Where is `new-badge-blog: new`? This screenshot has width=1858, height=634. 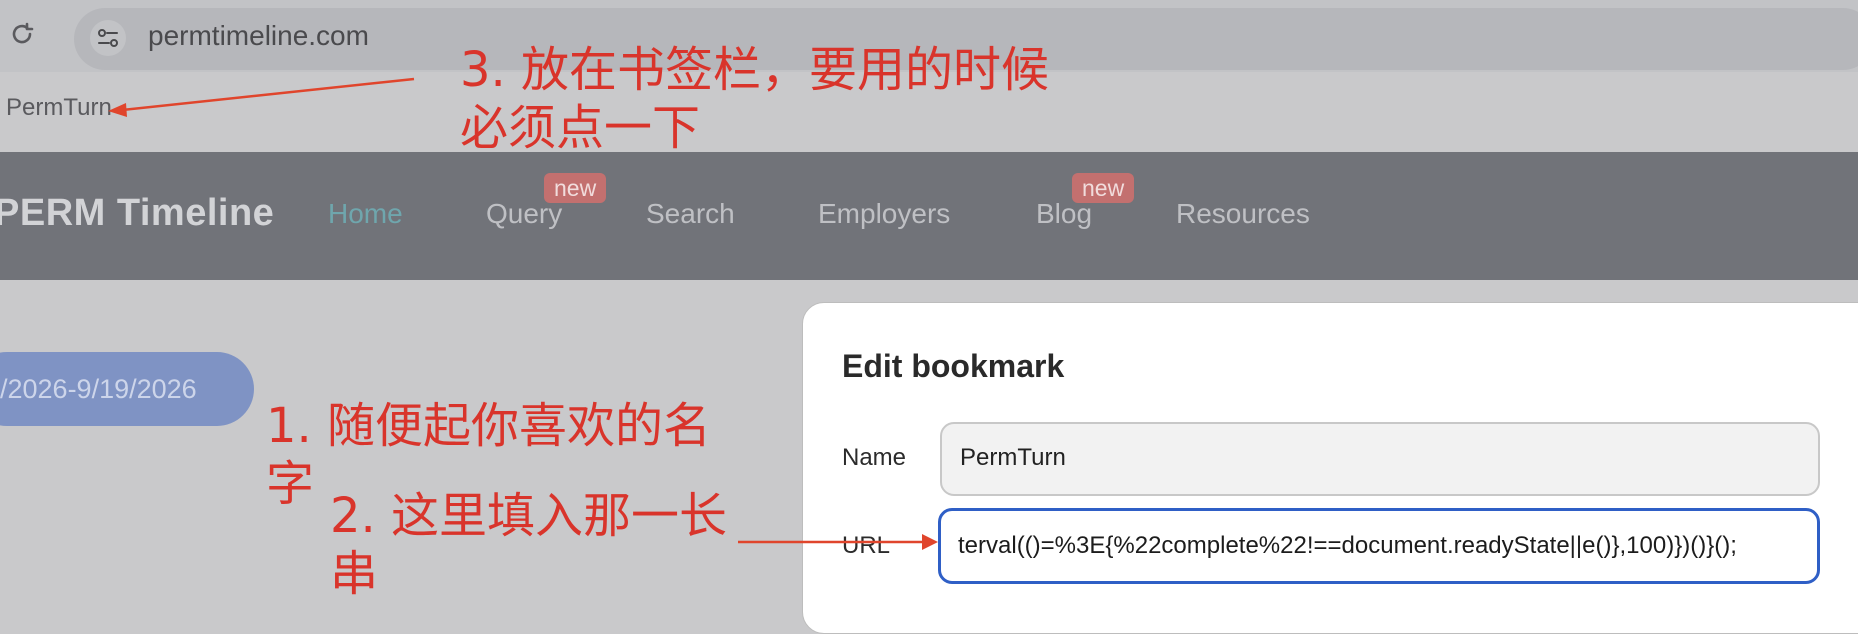
new-badge-blog: new is located at coordinates (1103, 188).